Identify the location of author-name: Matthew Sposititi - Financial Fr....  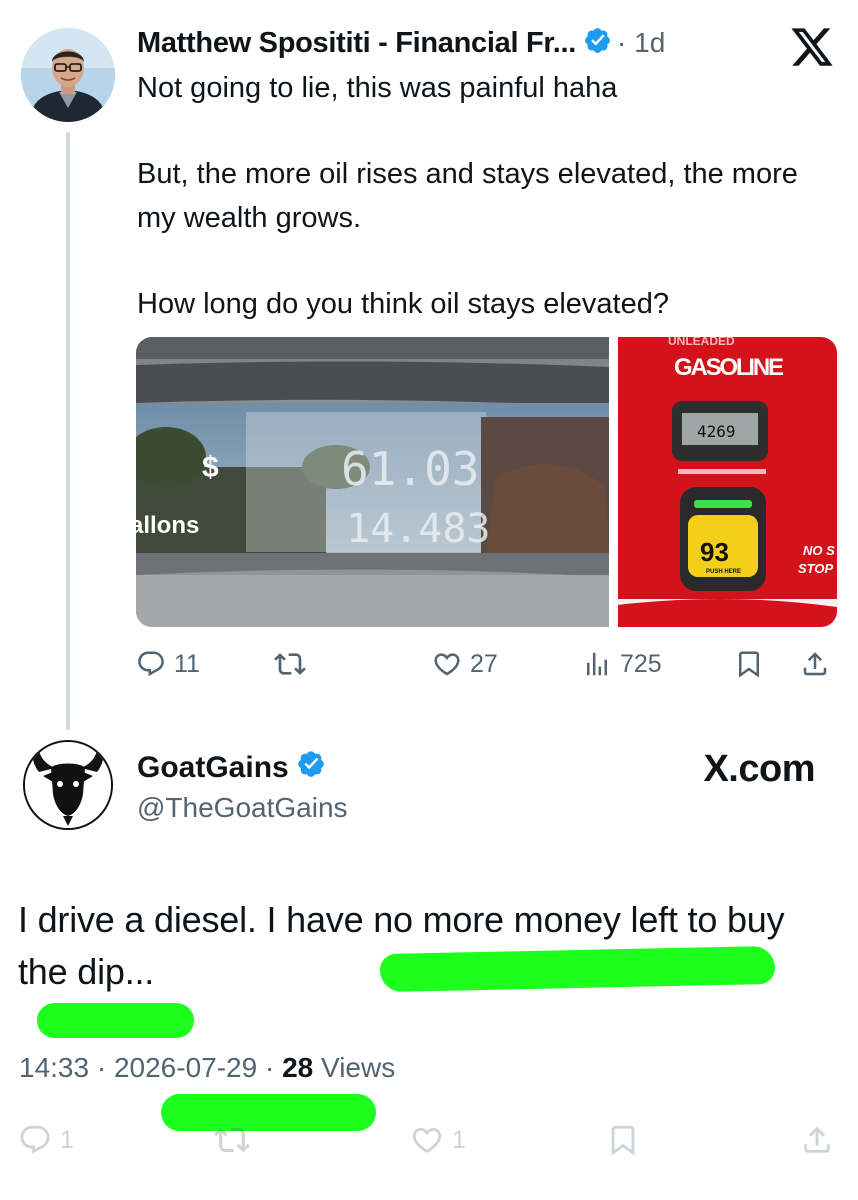
(356, 43).